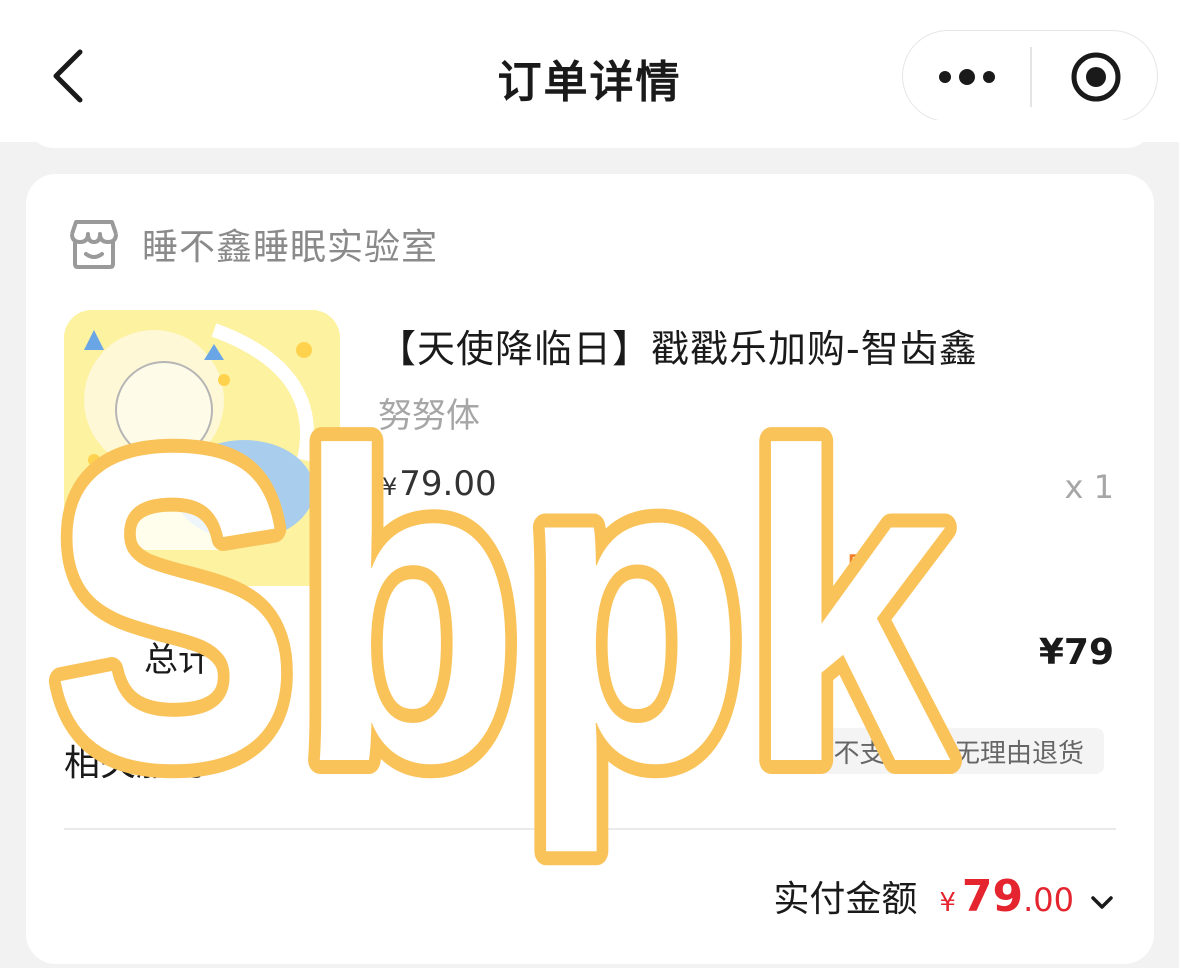  What do you see at coordinates (947, 903) in the screenshot?
I see `paid-currency: ¥` at bounding box center [947, 903].